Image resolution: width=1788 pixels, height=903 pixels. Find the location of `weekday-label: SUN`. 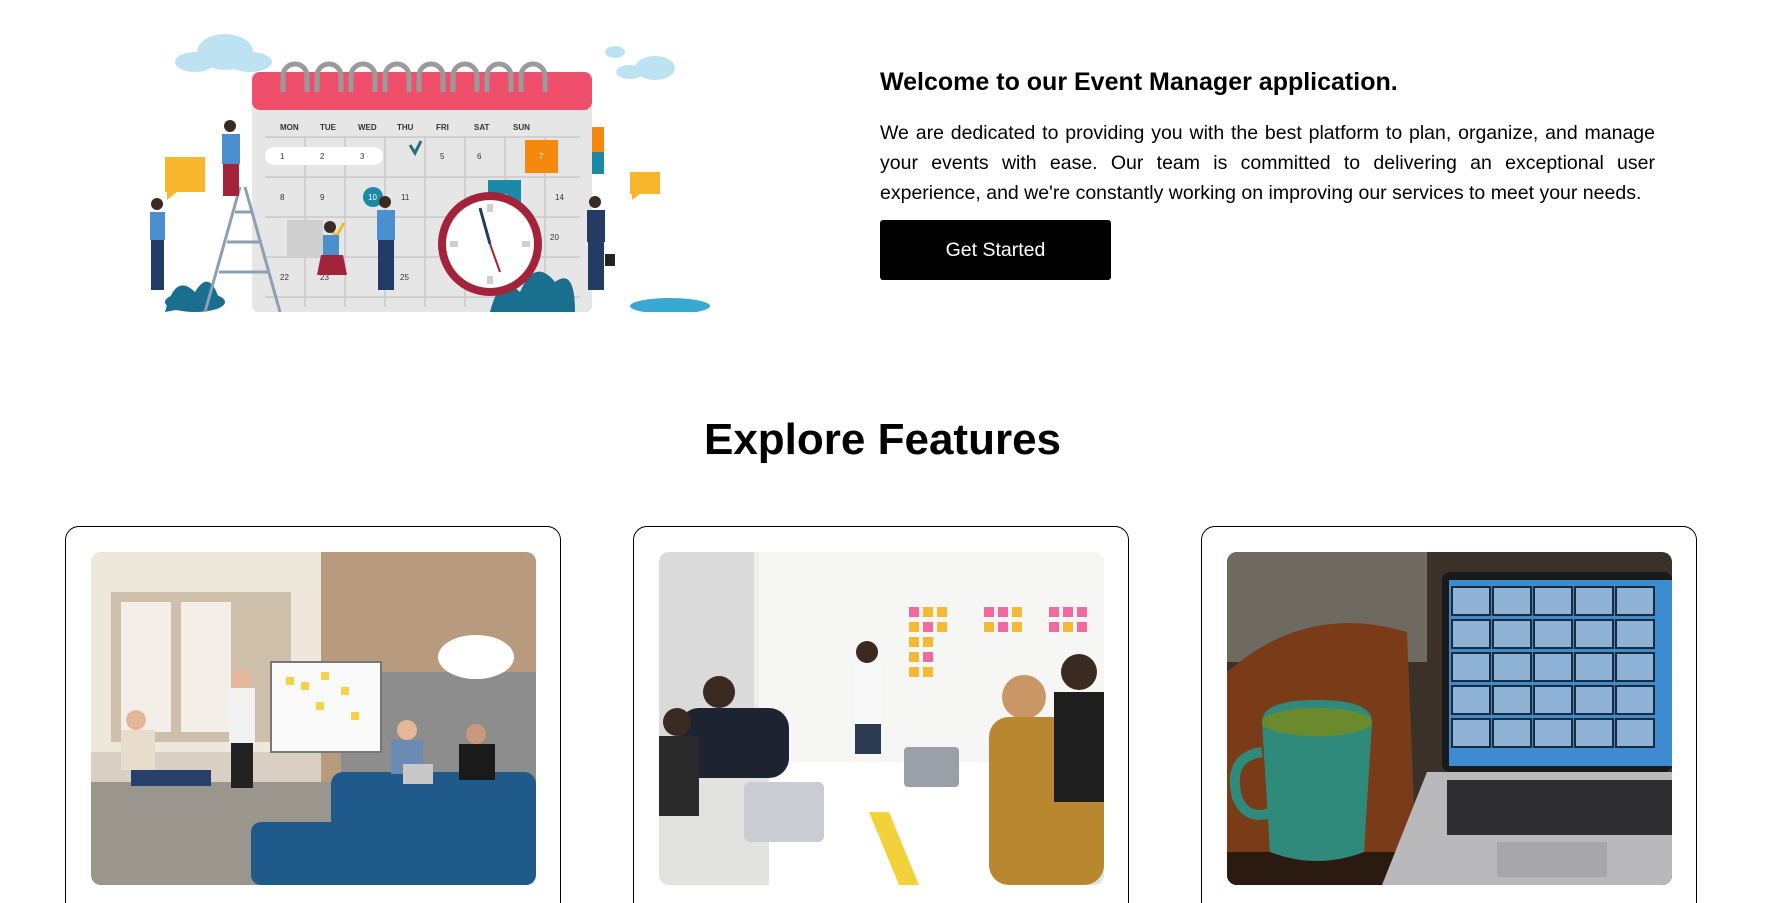

weekday-label: SUN is located at coordinates (521, 127).